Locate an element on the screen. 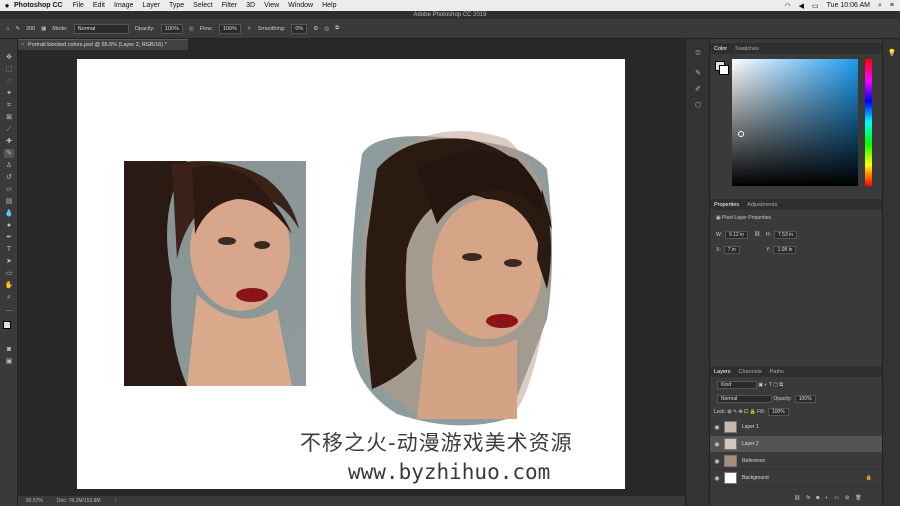 The image size is (900, 506). layer-opacity-field: 100% is located at coordinates (805, 399).